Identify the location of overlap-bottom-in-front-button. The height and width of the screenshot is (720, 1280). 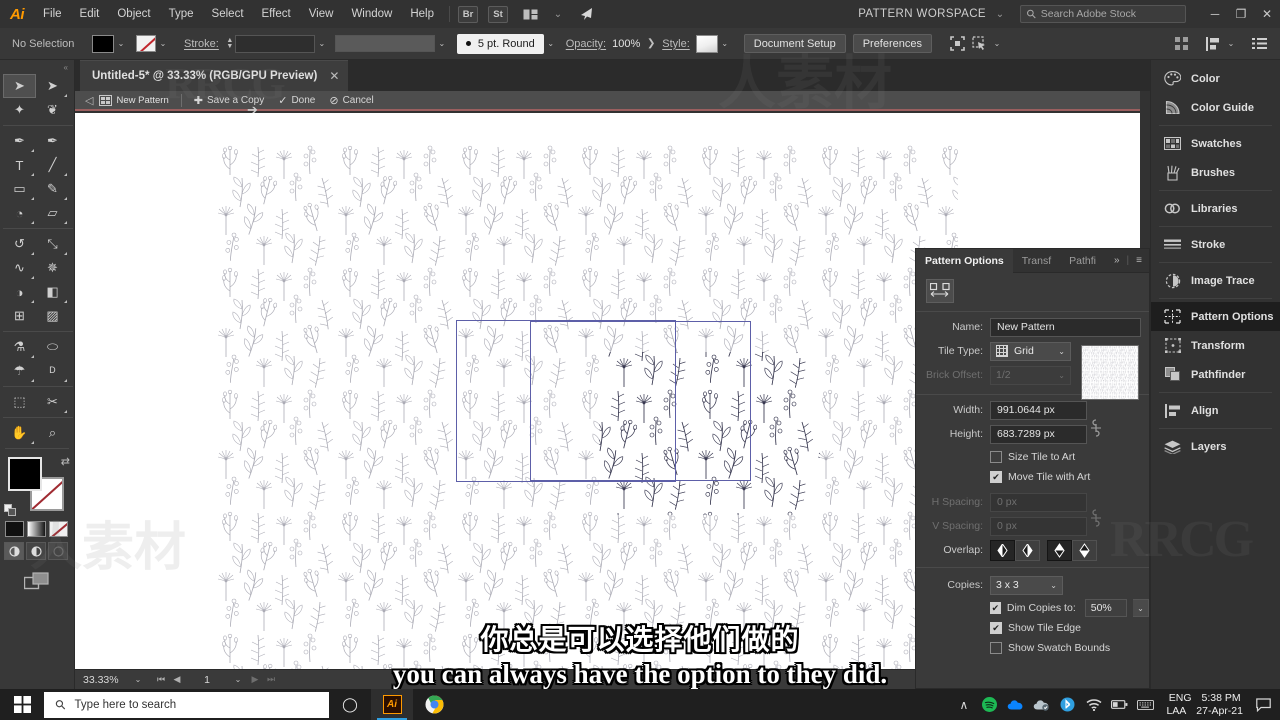
(1059, 550).